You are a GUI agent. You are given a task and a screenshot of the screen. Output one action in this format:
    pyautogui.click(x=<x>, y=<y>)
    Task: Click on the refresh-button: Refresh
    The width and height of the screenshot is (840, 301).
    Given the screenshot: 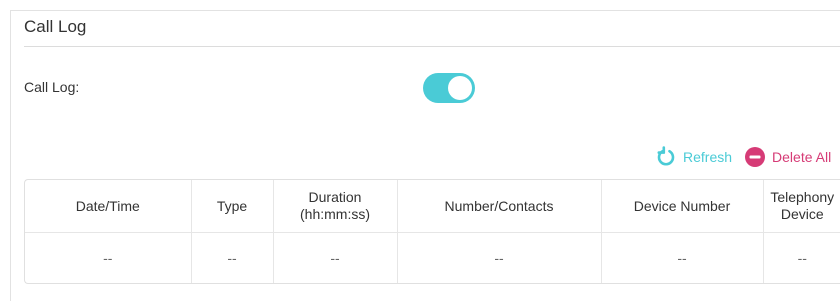 What is the action you would take?
    pyautogui.click(x=693, y=157)
    